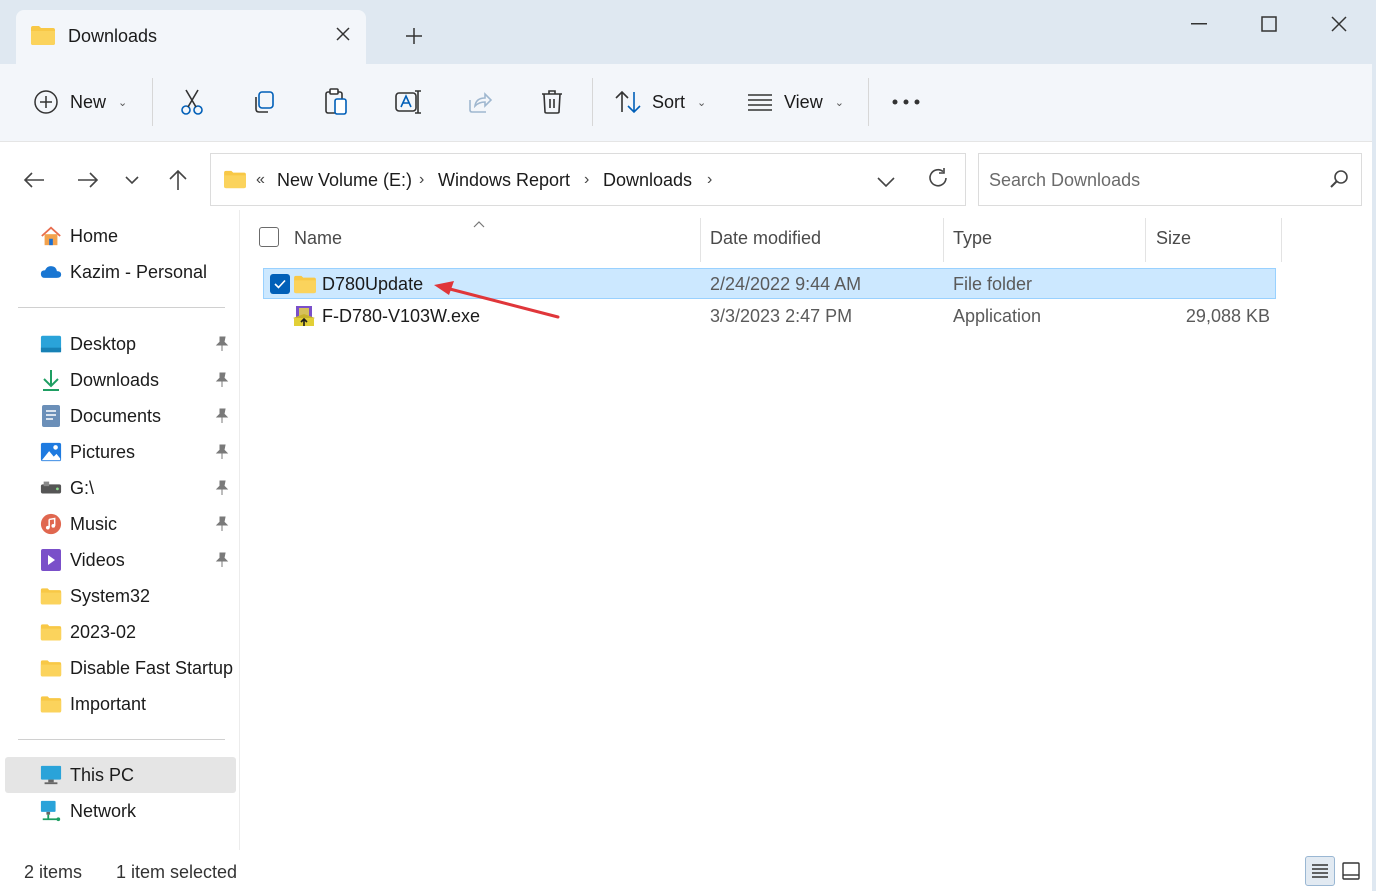 This screenshot has width=1376, height=891. I want to click on new-button: New ⌄, so click(79, 102).